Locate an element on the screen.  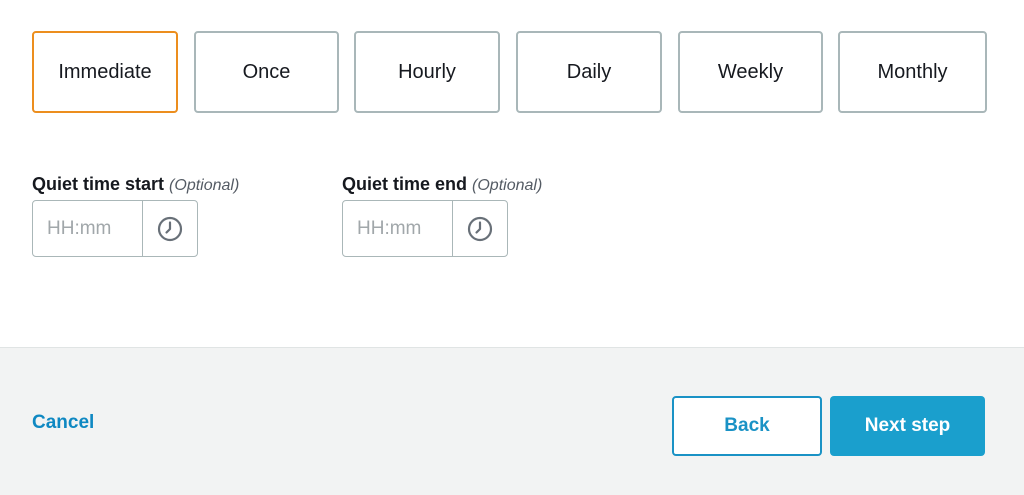
quiet-time-start-field is located at coordinates (115, 228).